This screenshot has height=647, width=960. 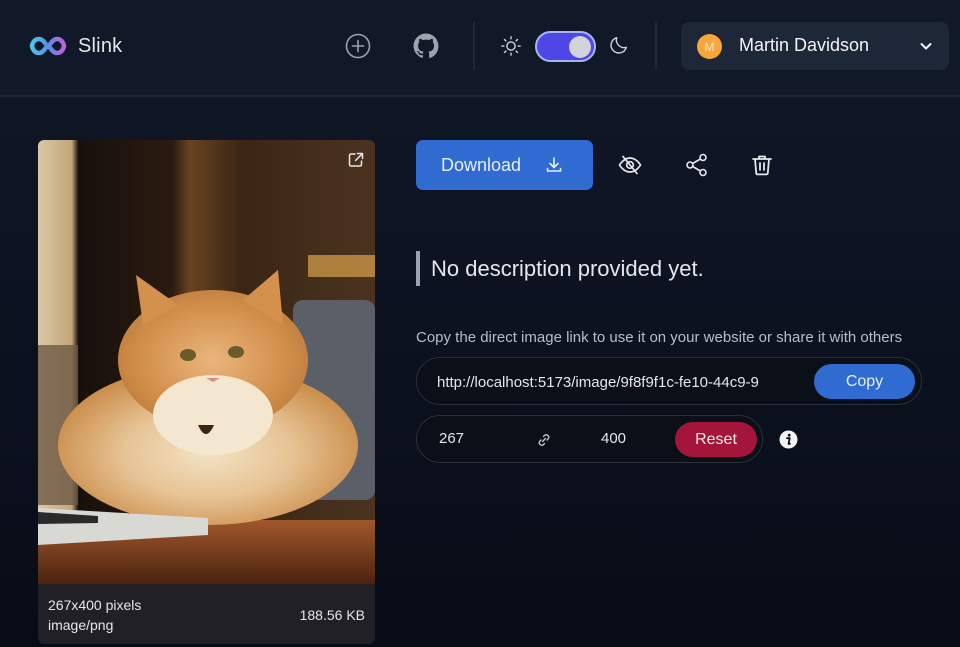 What do you see at coordinates (100, 45) in the screenshot?
I see `app-name: Slink` at bounding box center [100, 45].